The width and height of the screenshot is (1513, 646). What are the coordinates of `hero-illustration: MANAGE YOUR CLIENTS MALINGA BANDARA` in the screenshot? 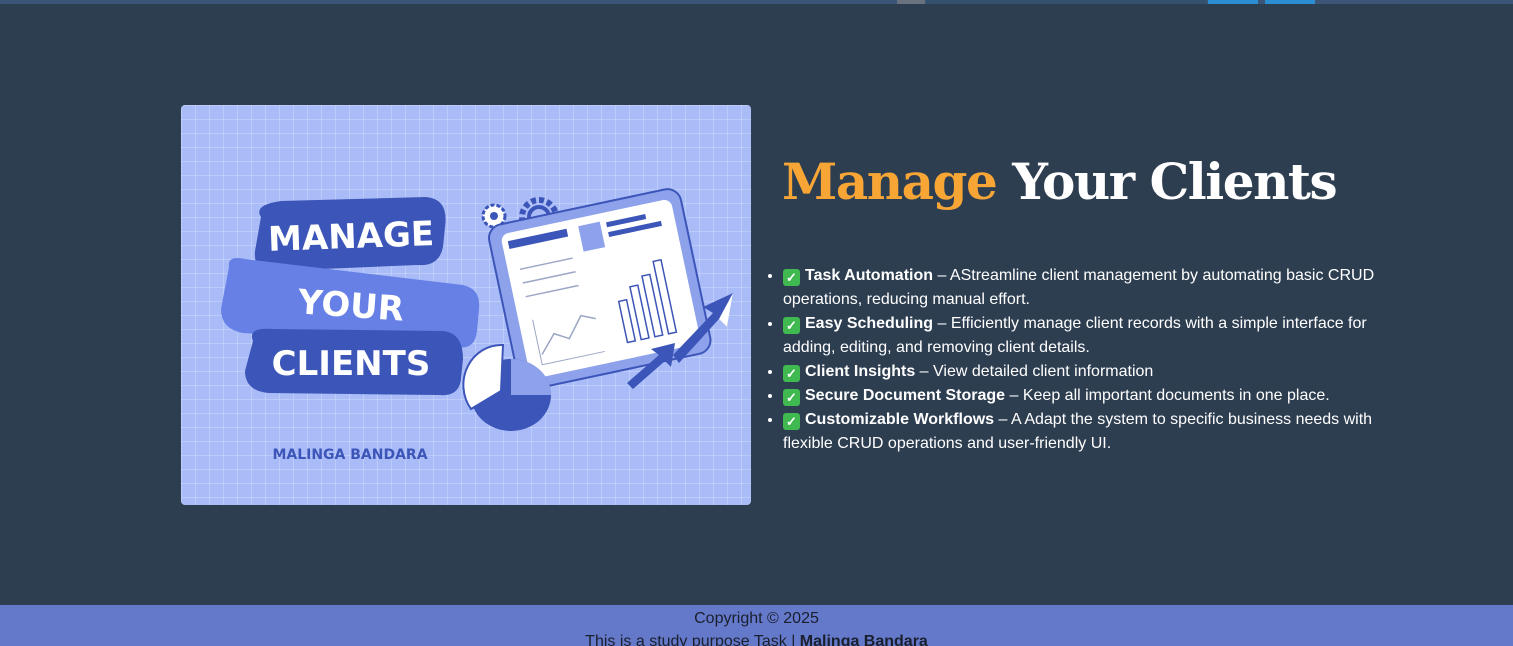 It's located at (477, 325).